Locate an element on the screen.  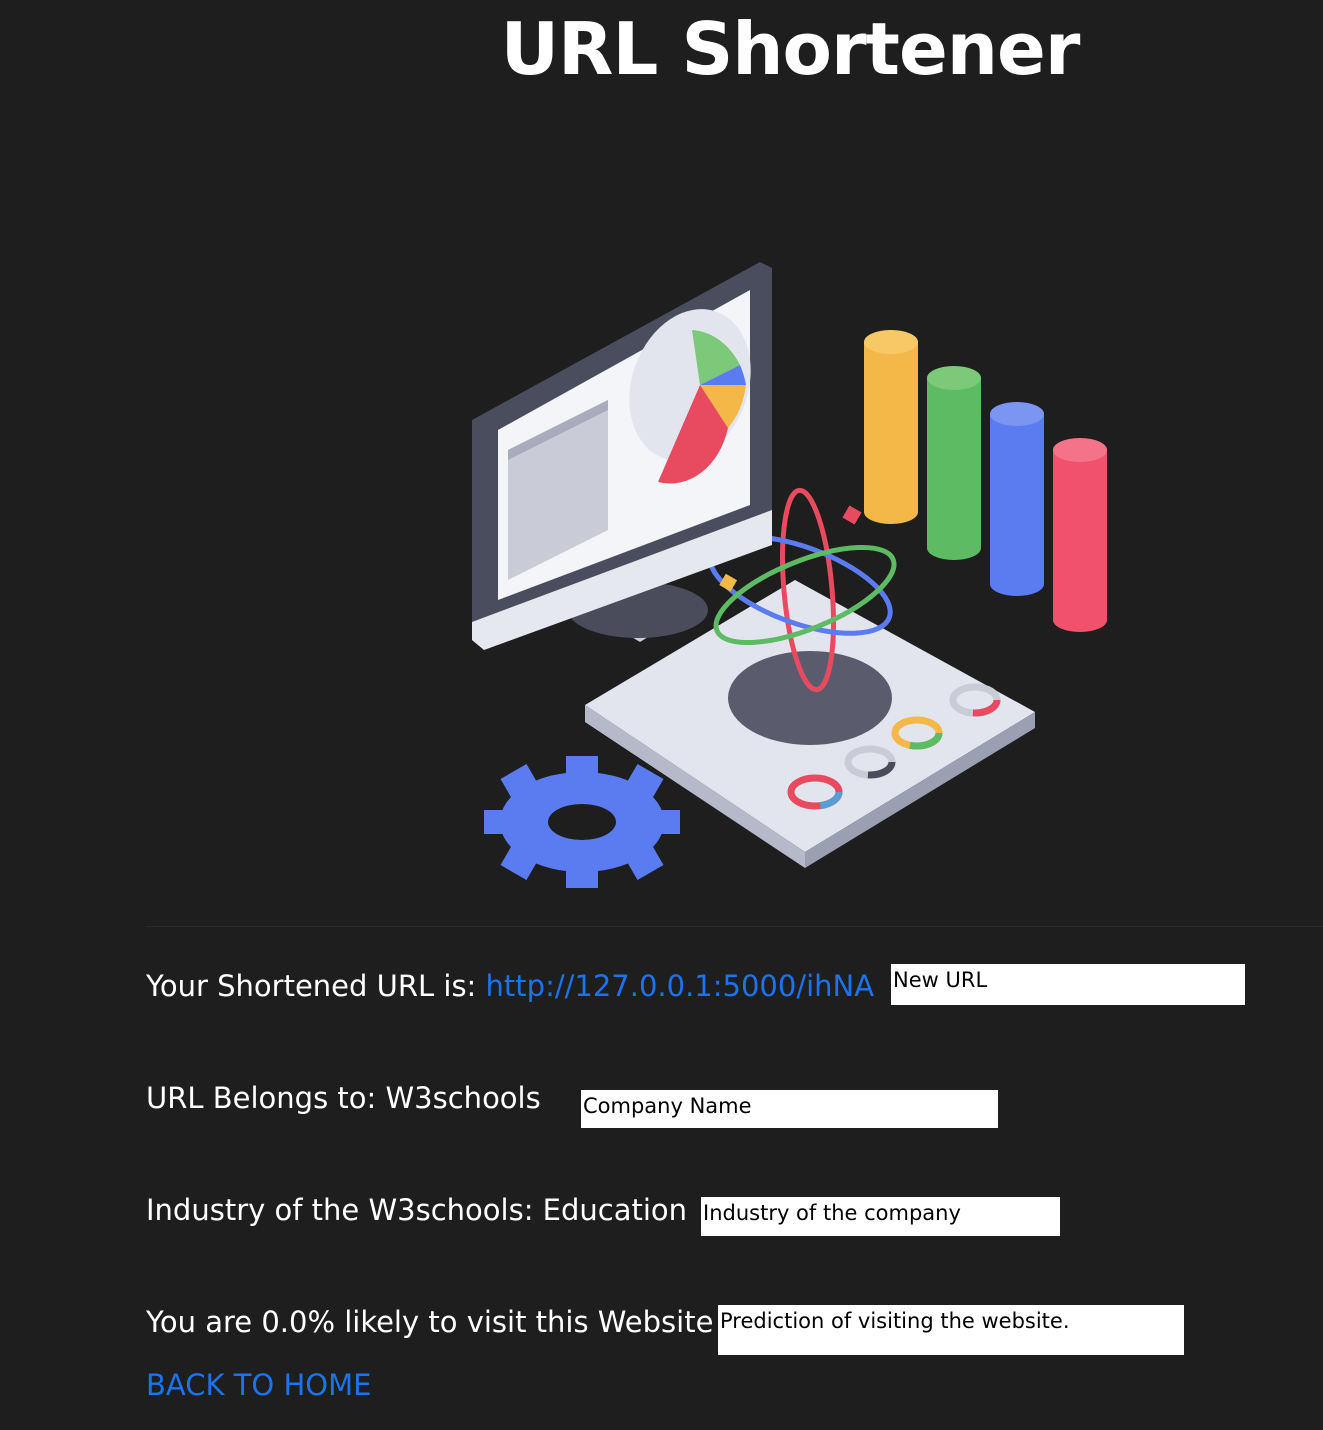
industry-annotation: Industry of the company is located at coordinates (880, 1216).